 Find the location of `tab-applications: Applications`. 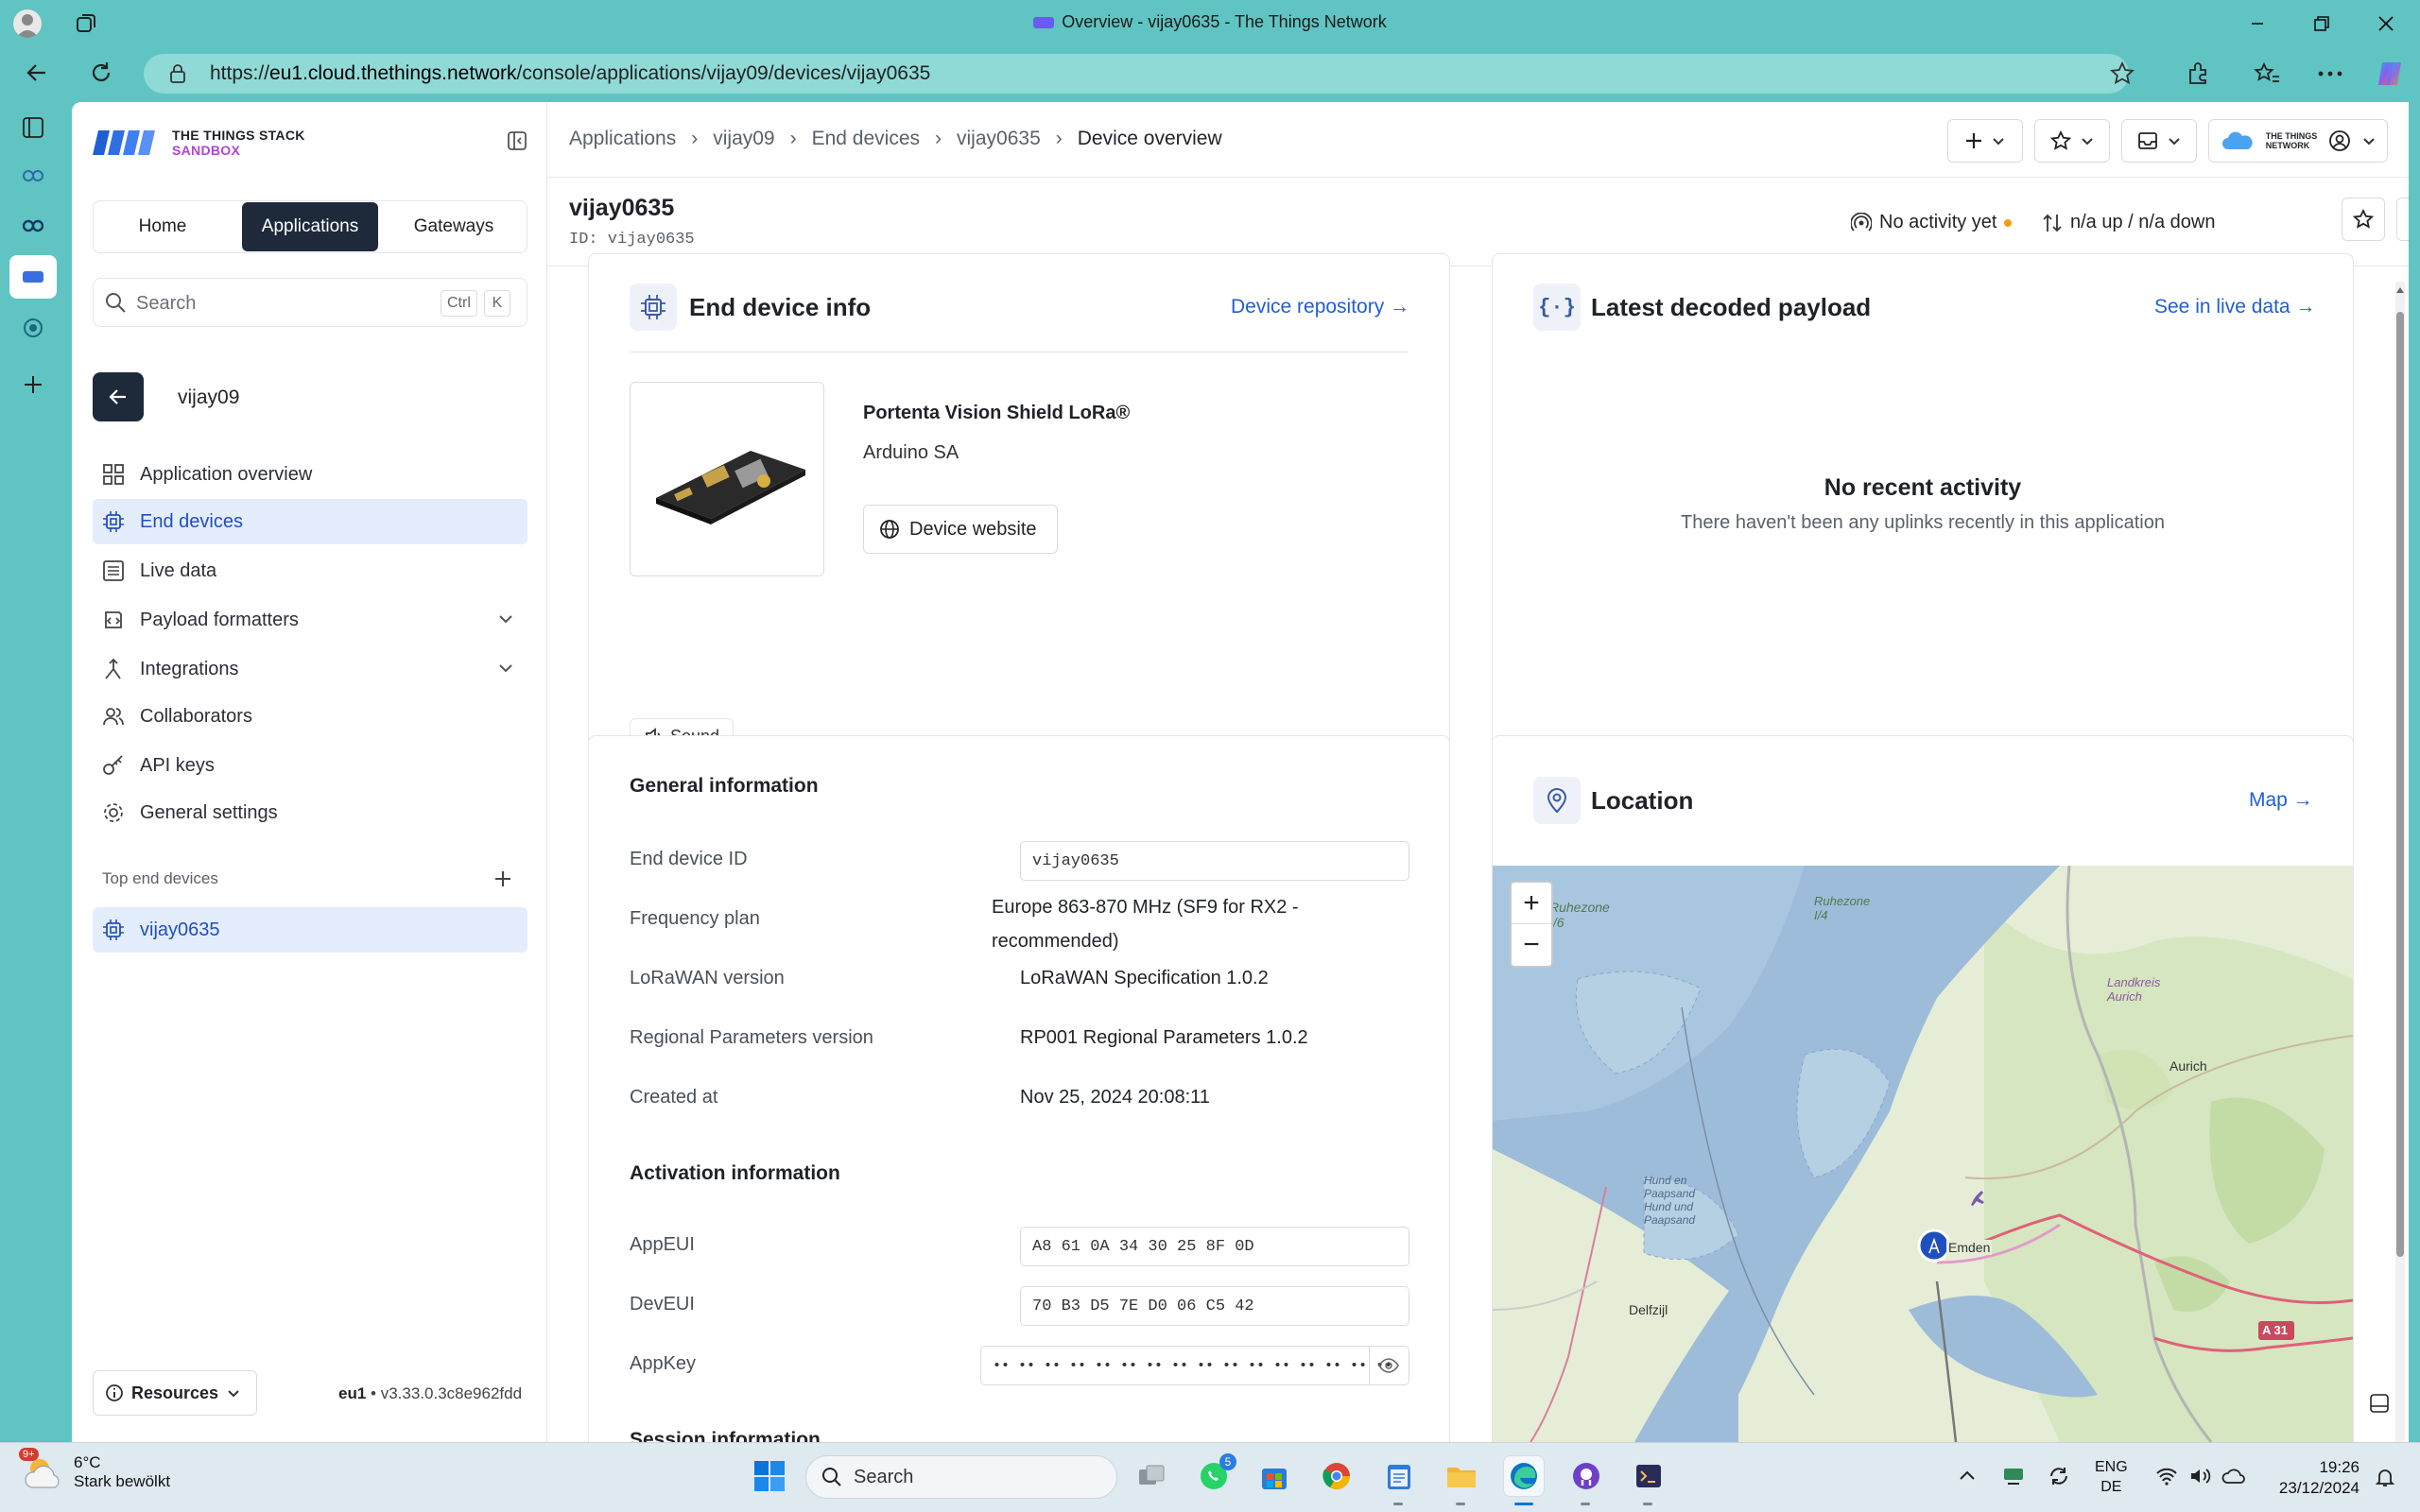

tab-applications: Applications is located at coordinates (310, 226).